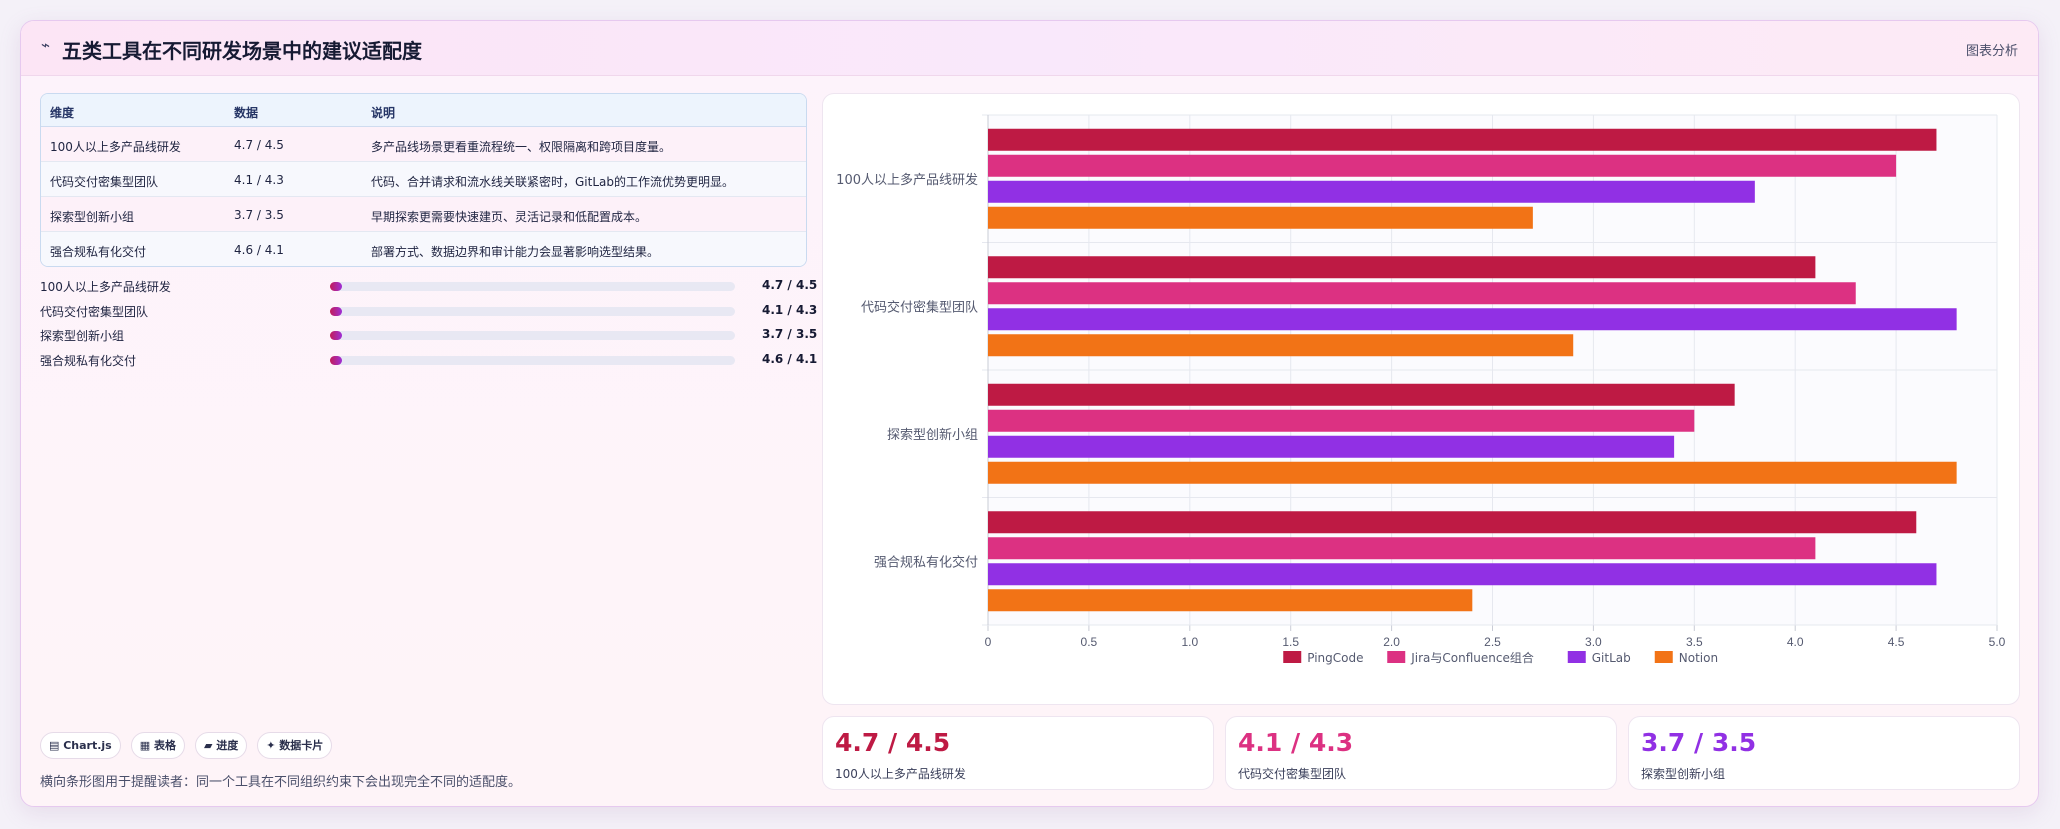  Describe the element at coordinates (82, 336) in the screenshot. I see `progress-label: 探索型创新小组` at that location.